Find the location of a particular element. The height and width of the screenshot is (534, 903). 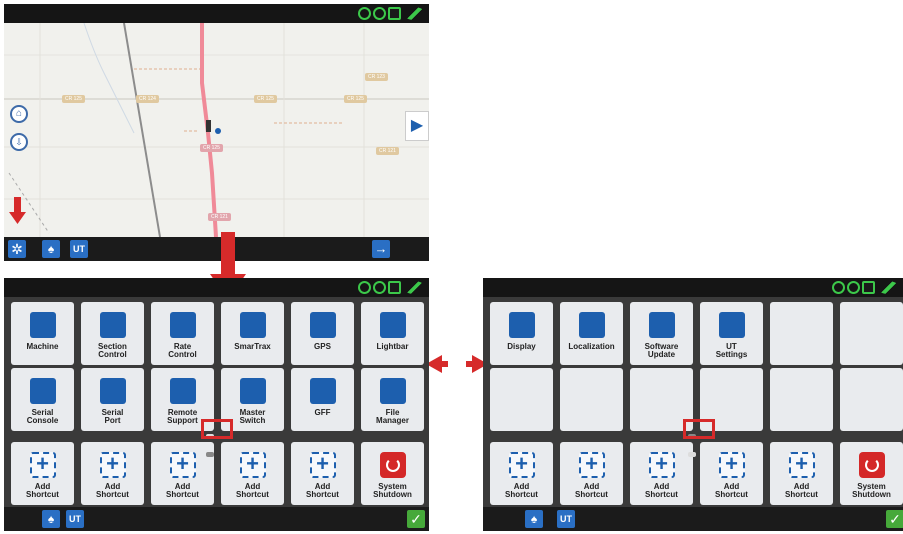

tile-label: Master Switch is located at coordinates (252, 416).